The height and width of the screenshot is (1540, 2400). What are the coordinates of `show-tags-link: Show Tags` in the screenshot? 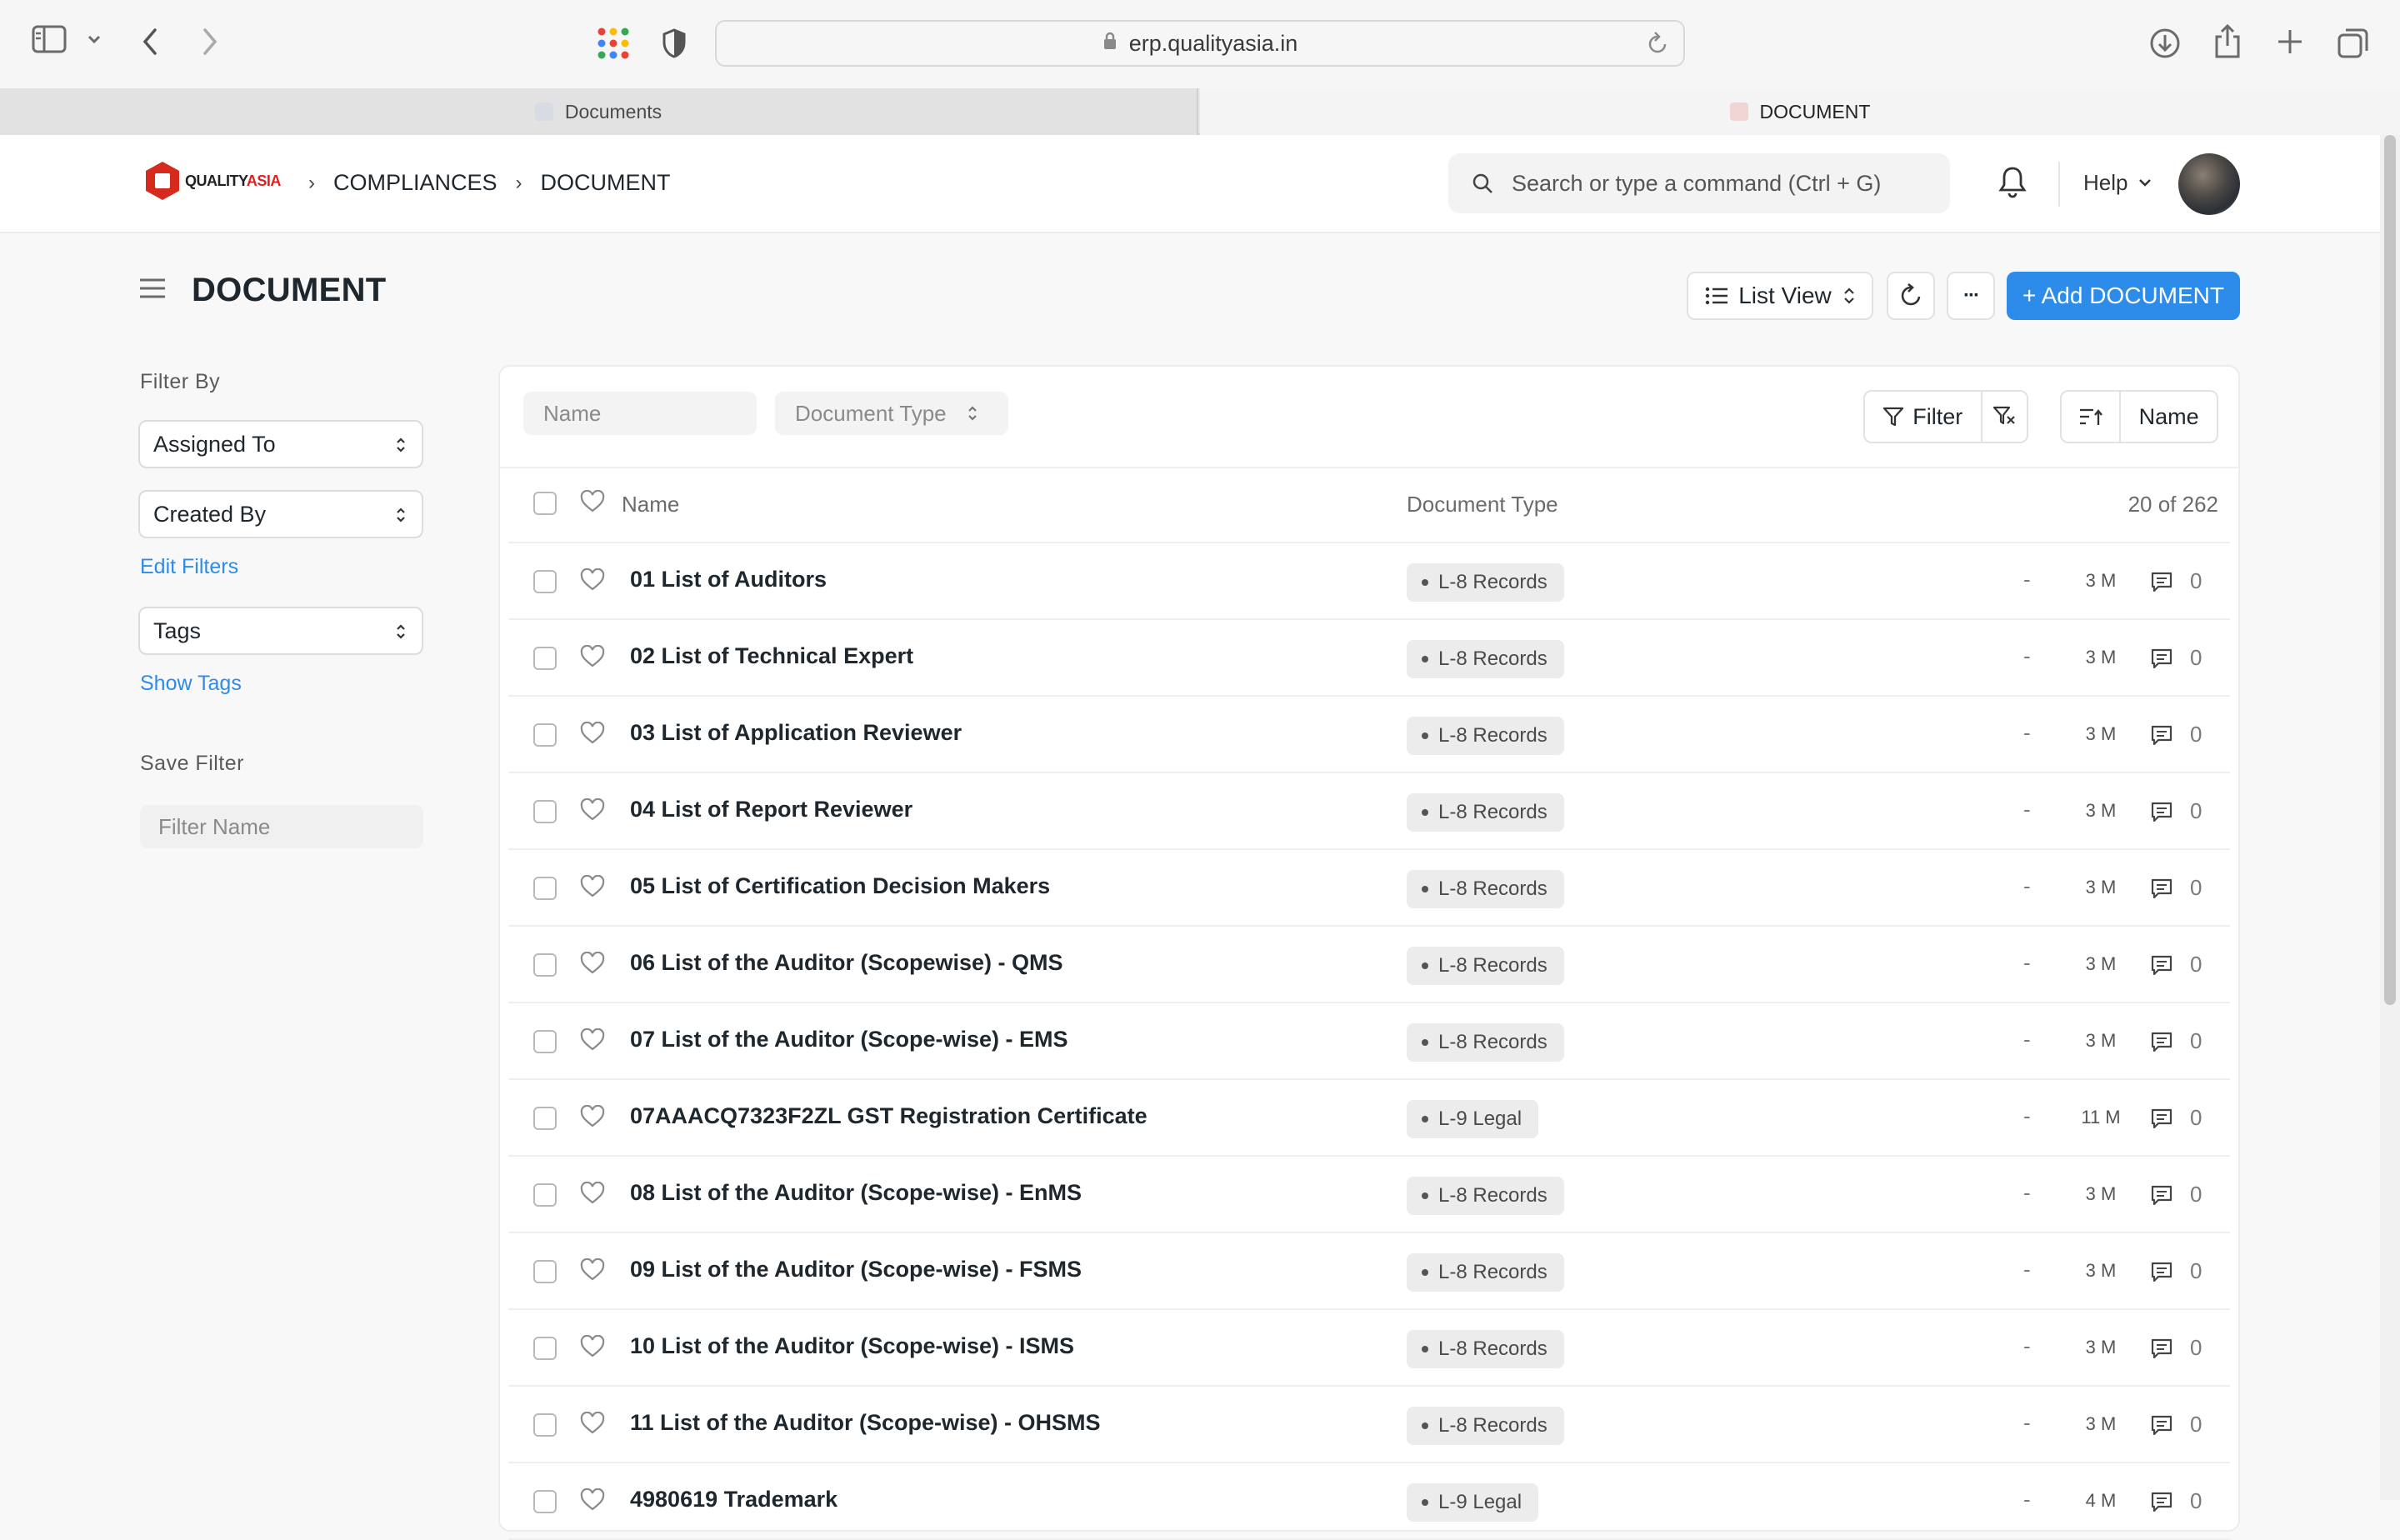 It's located at (191, 684).